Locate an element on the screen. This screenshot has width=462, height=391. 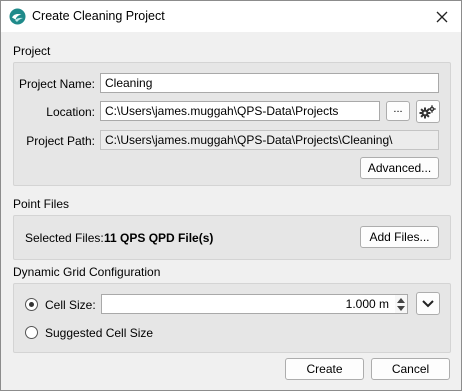
suggested-cell-size-label: Suggested Cell Size is located at coordinates (99, 333).